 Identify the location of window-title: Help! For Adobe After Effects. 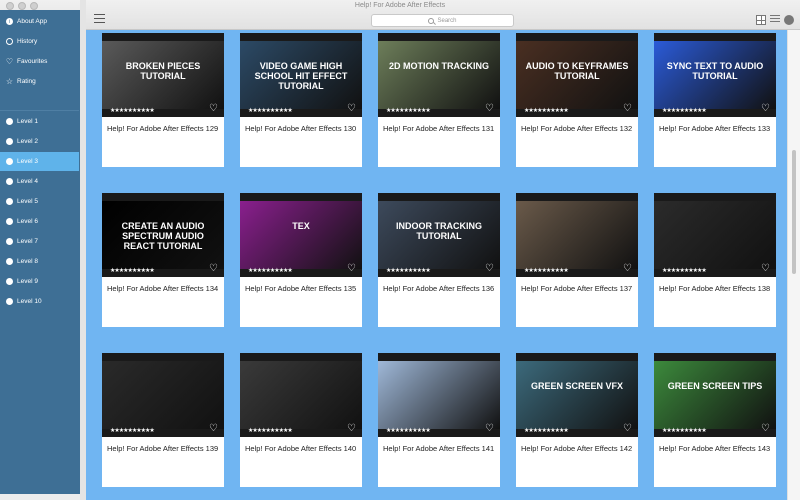
(400, 5).